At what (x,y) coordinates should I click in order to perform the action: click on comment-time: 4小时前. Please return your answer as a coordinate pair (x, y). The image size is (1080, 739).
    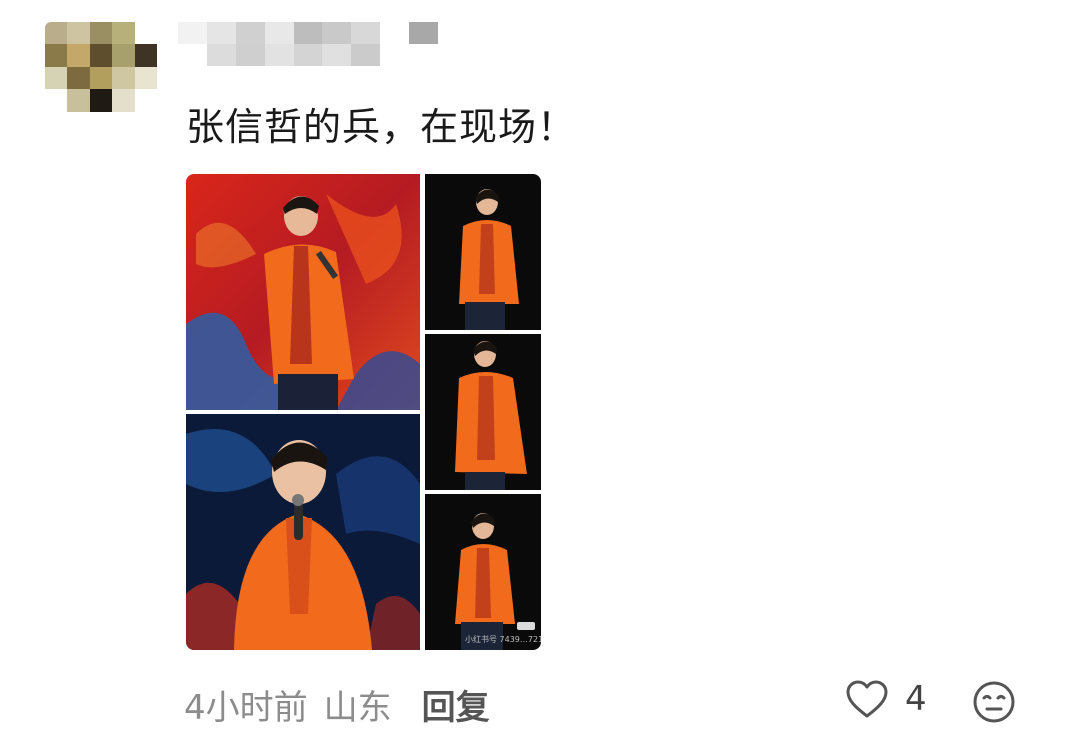
    Looking at the image, I should click on (246, 708).